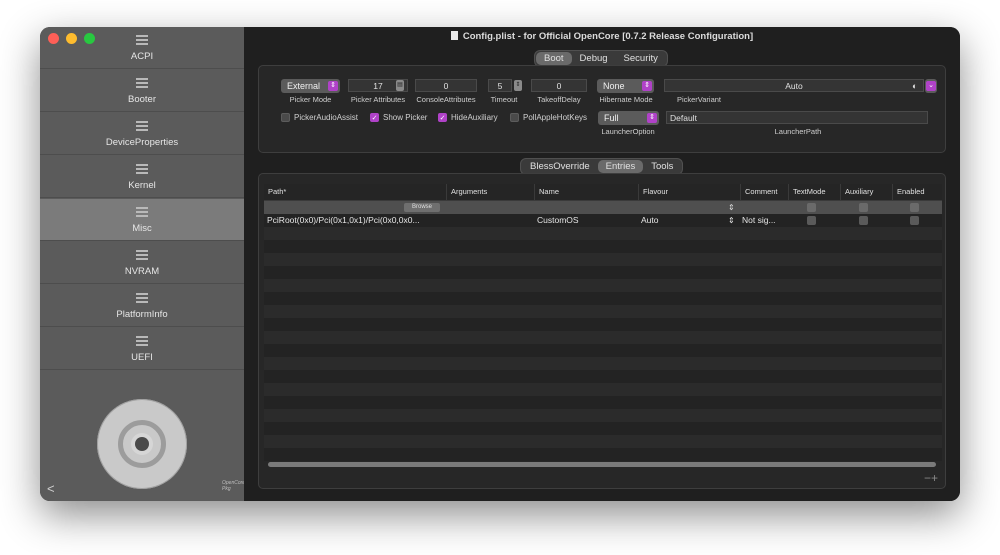 This screenshot has width=1000, height=555. Describe the element at coordinates (422, 207) in the screenshot. I see `browse-button: Browse` at that location.